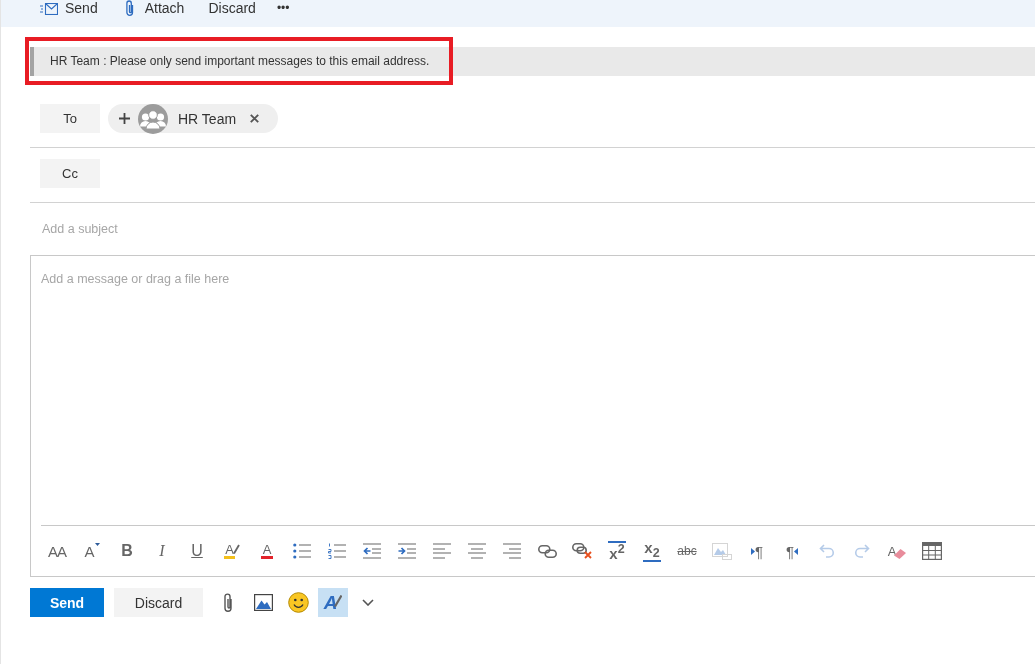 The height and width of the screenshot is (664, 1035). I want to click on pen-icon, so click(236, 548).